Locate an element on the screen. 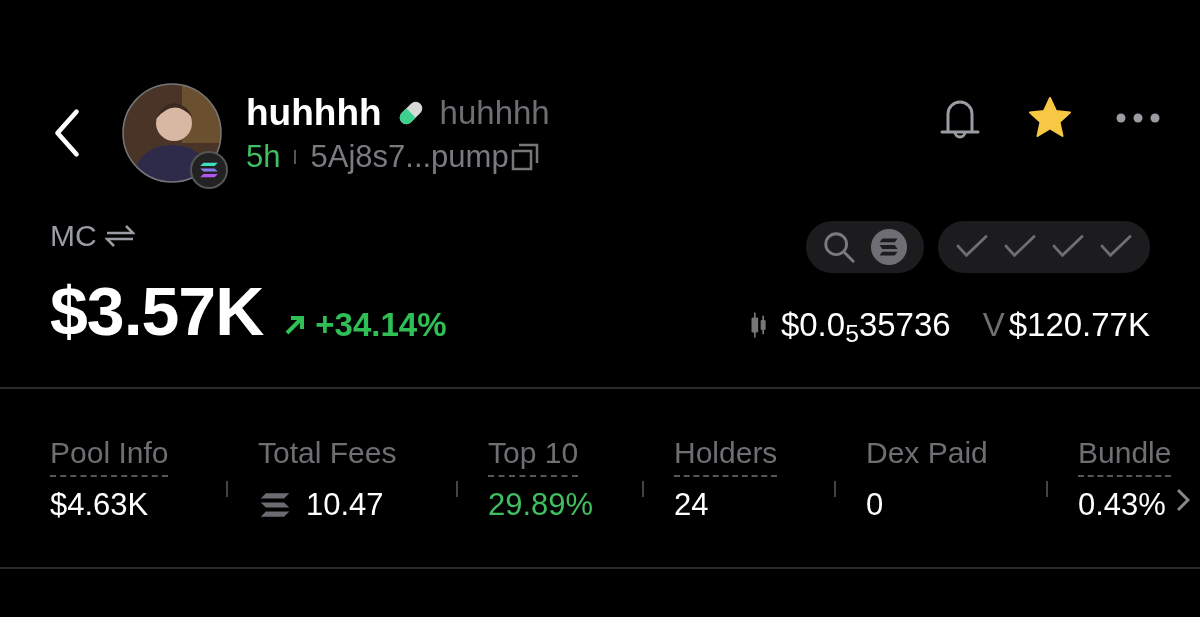 The height and width of the screenshot is (617, 1200). token-price: $0.0$_{5}$35736 is located at coordinates (865, 324).